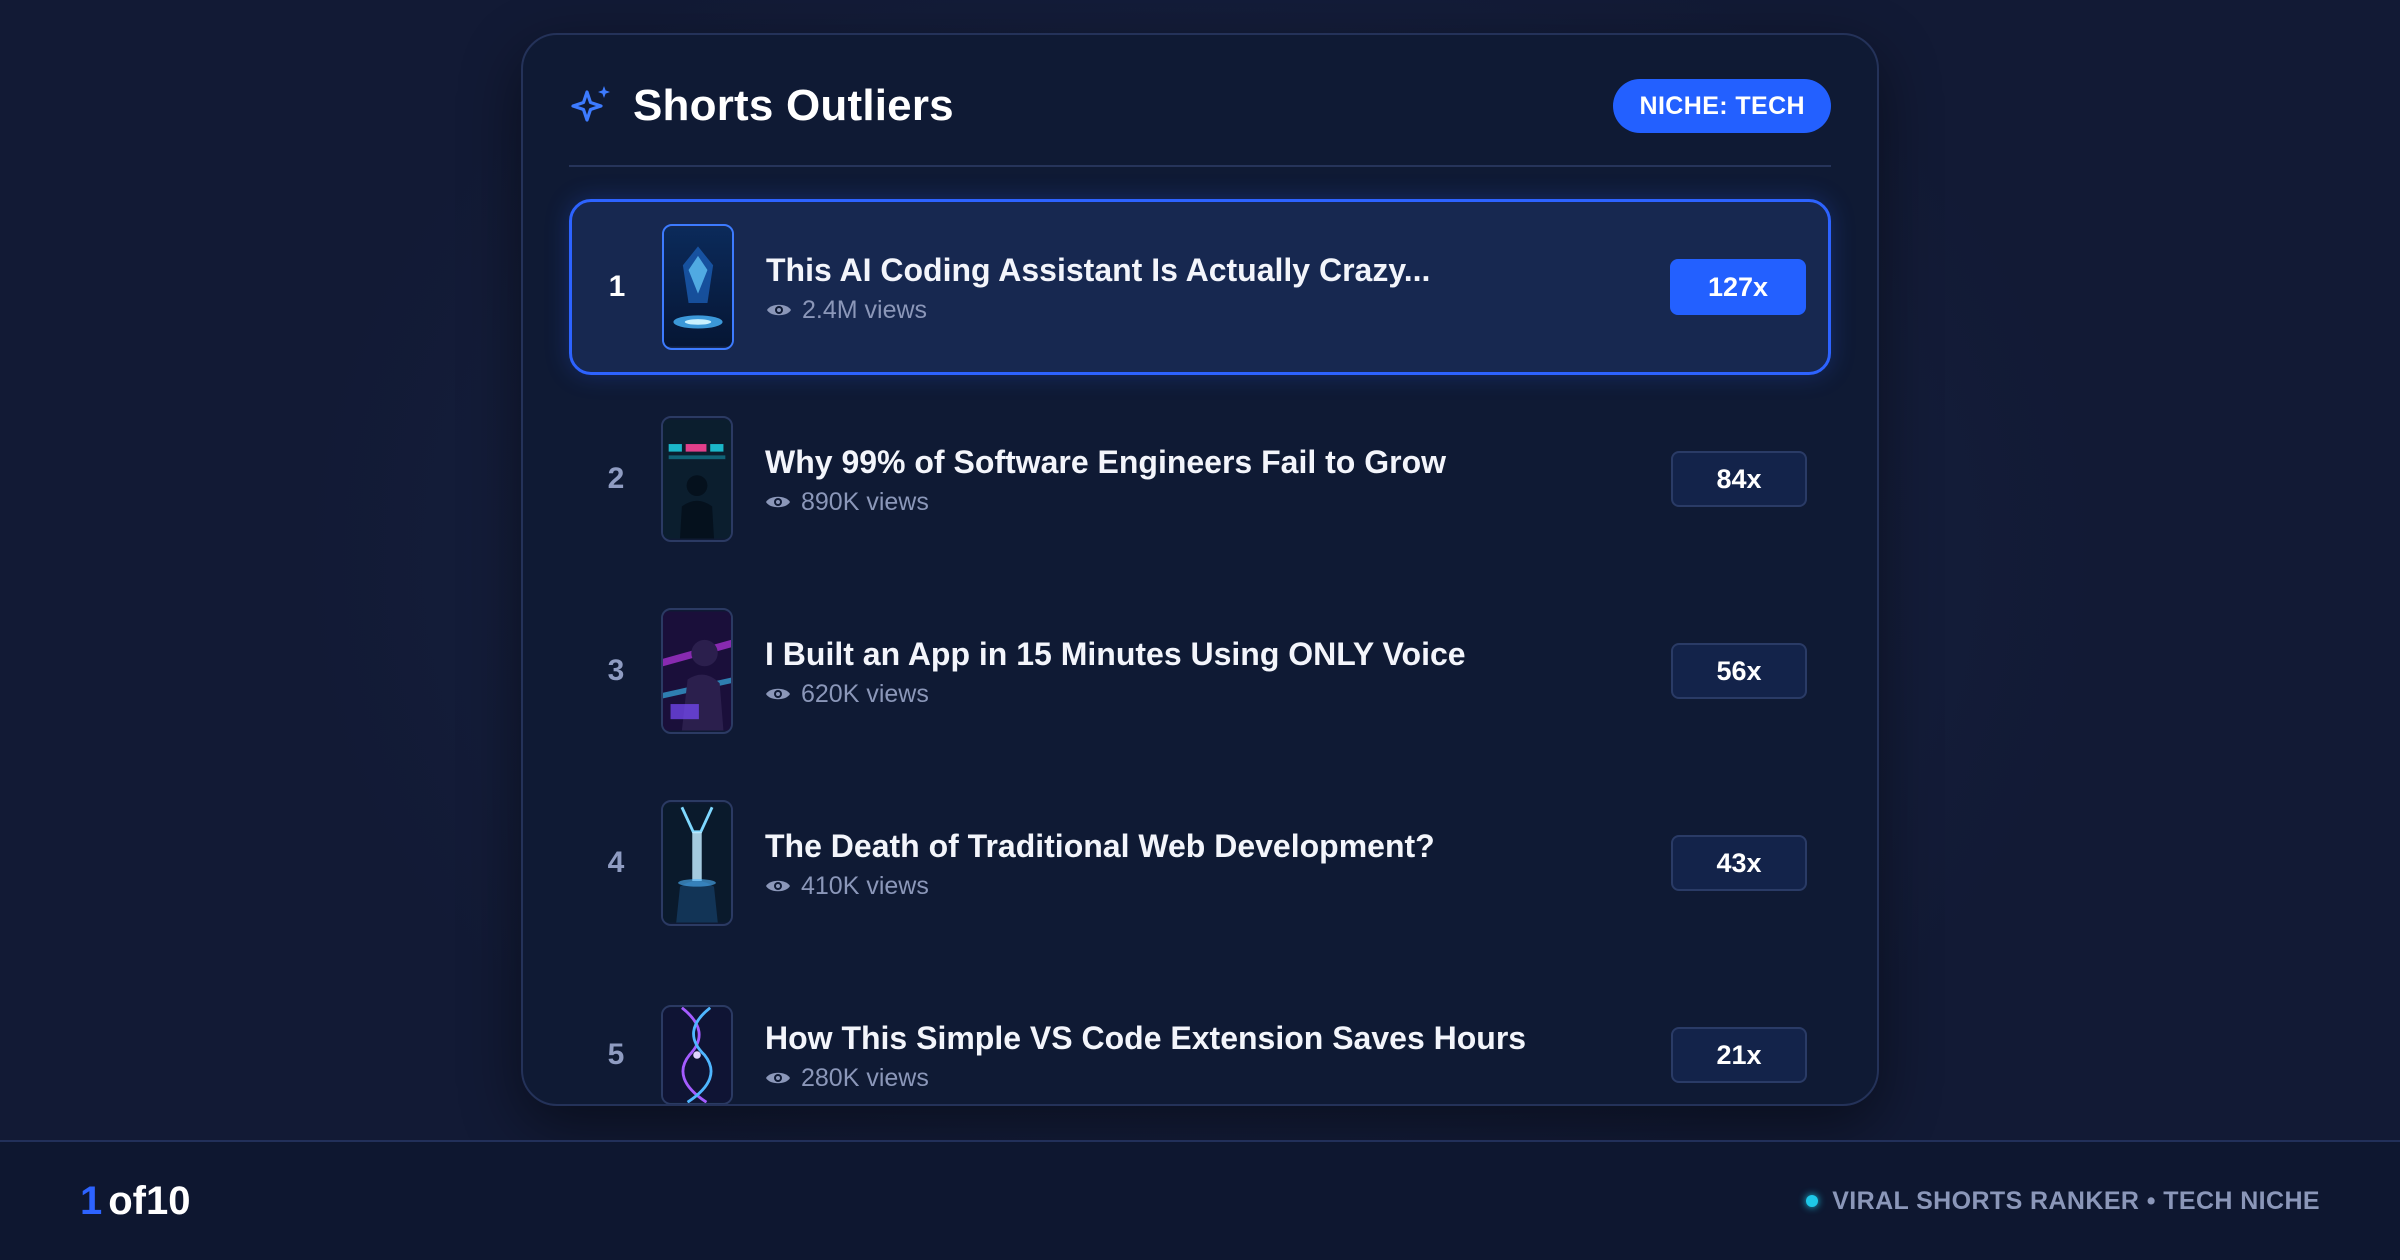 The height and width of the screenshot is (1260, 2400). Describe the element at coordinates (1738, 287) in the screenshot. I see `outlier-multiplier-badge: 127x` at that location.